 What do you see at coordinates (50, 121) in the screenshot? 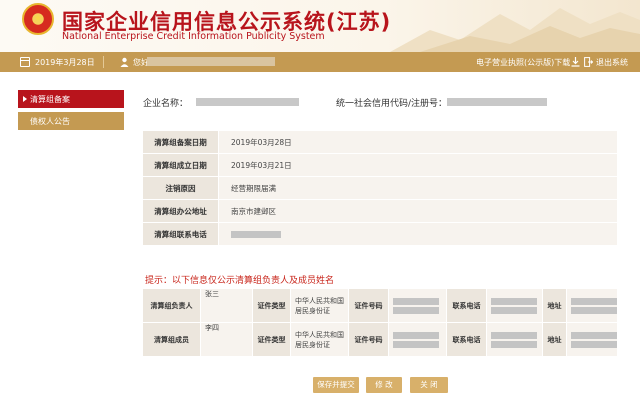
I see `sidebar-item-label: 债权人公告` at bounding box center [50, 121].